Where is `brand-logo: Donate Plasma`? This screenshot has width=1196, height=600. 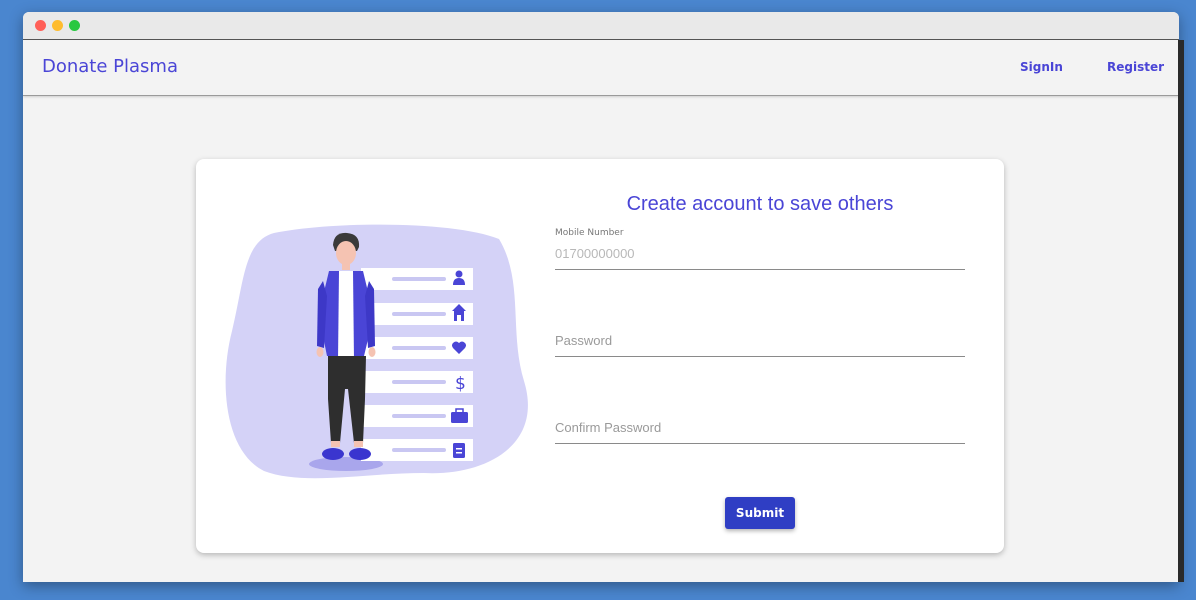
brand-logo: Donate Plasma is located at coordinates (110, 66).